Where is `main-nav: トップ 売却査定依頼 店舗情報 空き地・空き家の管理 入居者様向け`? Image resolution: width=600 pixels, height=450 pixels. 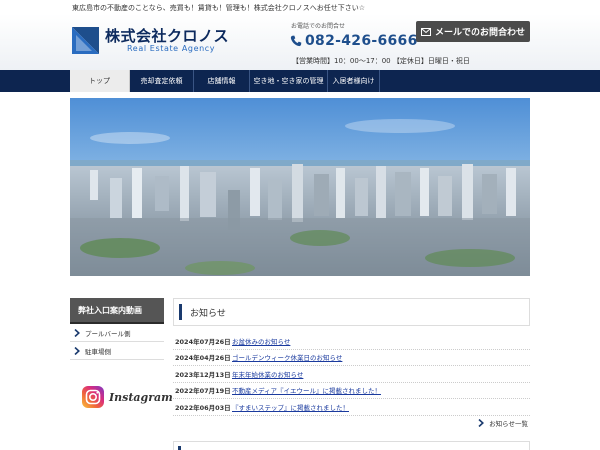
main-nav: トップ 売却査定依頼 店舗情報 空き地・空き家の管理 入居者様向け is located at coordinates (300, 81).